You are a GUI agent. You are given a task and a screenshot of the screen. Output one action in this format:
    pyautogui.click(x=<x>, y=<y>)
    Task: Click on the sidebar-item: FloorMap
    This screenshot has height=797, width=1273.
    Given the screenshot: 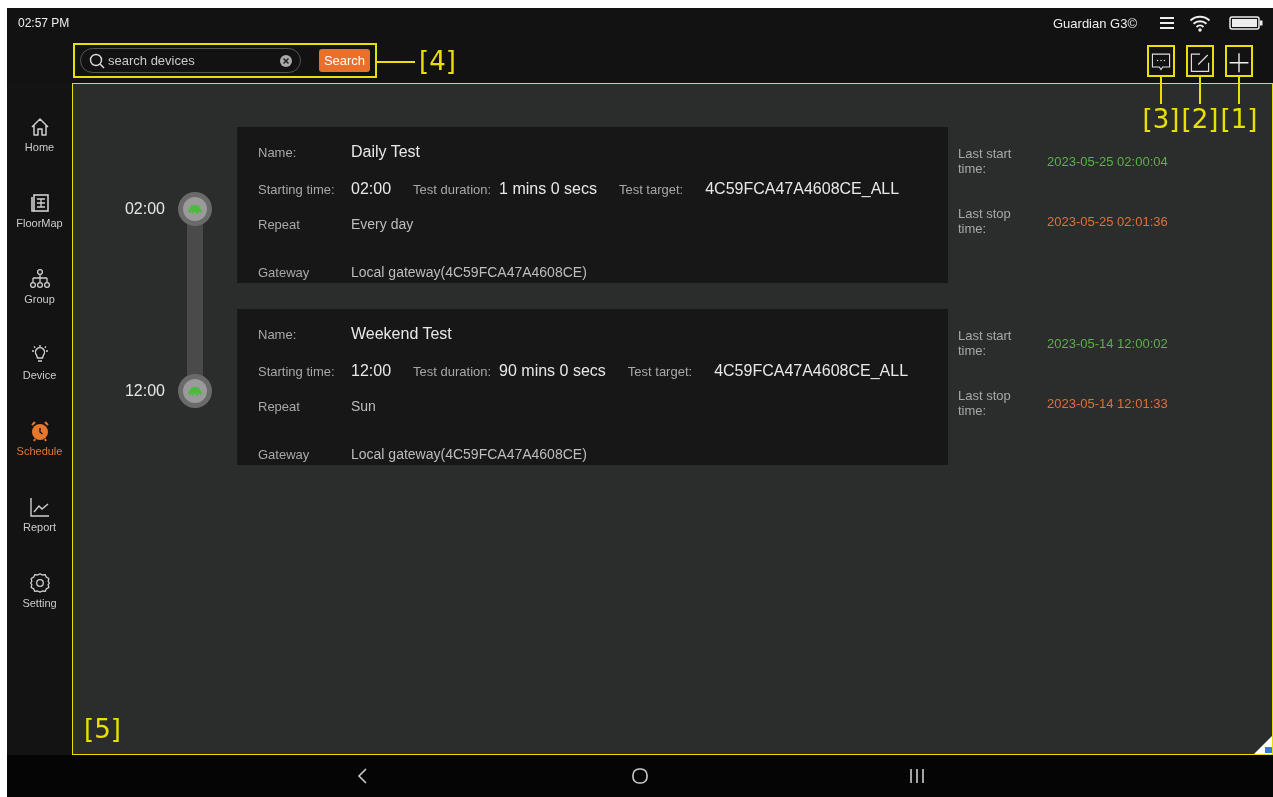 What is the action you would take?
    pyautogui.click(x=39, y=230)
    